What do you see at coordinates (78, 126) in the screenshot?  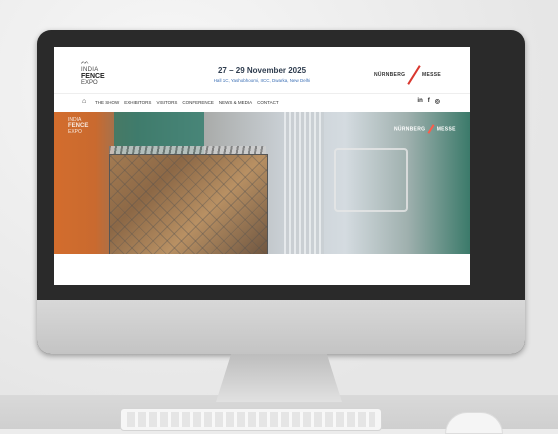 I see `hero-logo: INDIA FENCE EXPO` at bounding box center [78, 126].